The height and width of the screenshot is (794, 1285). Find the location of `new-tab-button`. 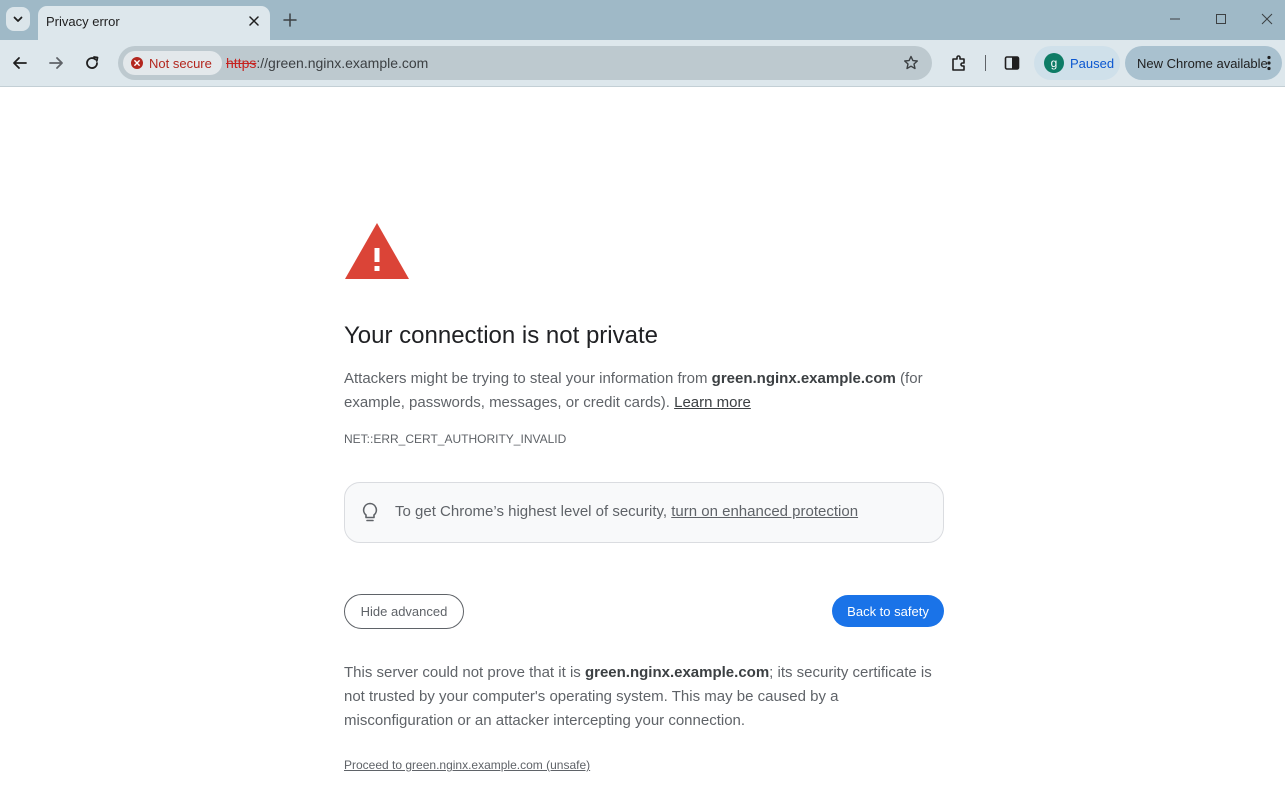

new-tab-button is located at coordinates (290, 20).